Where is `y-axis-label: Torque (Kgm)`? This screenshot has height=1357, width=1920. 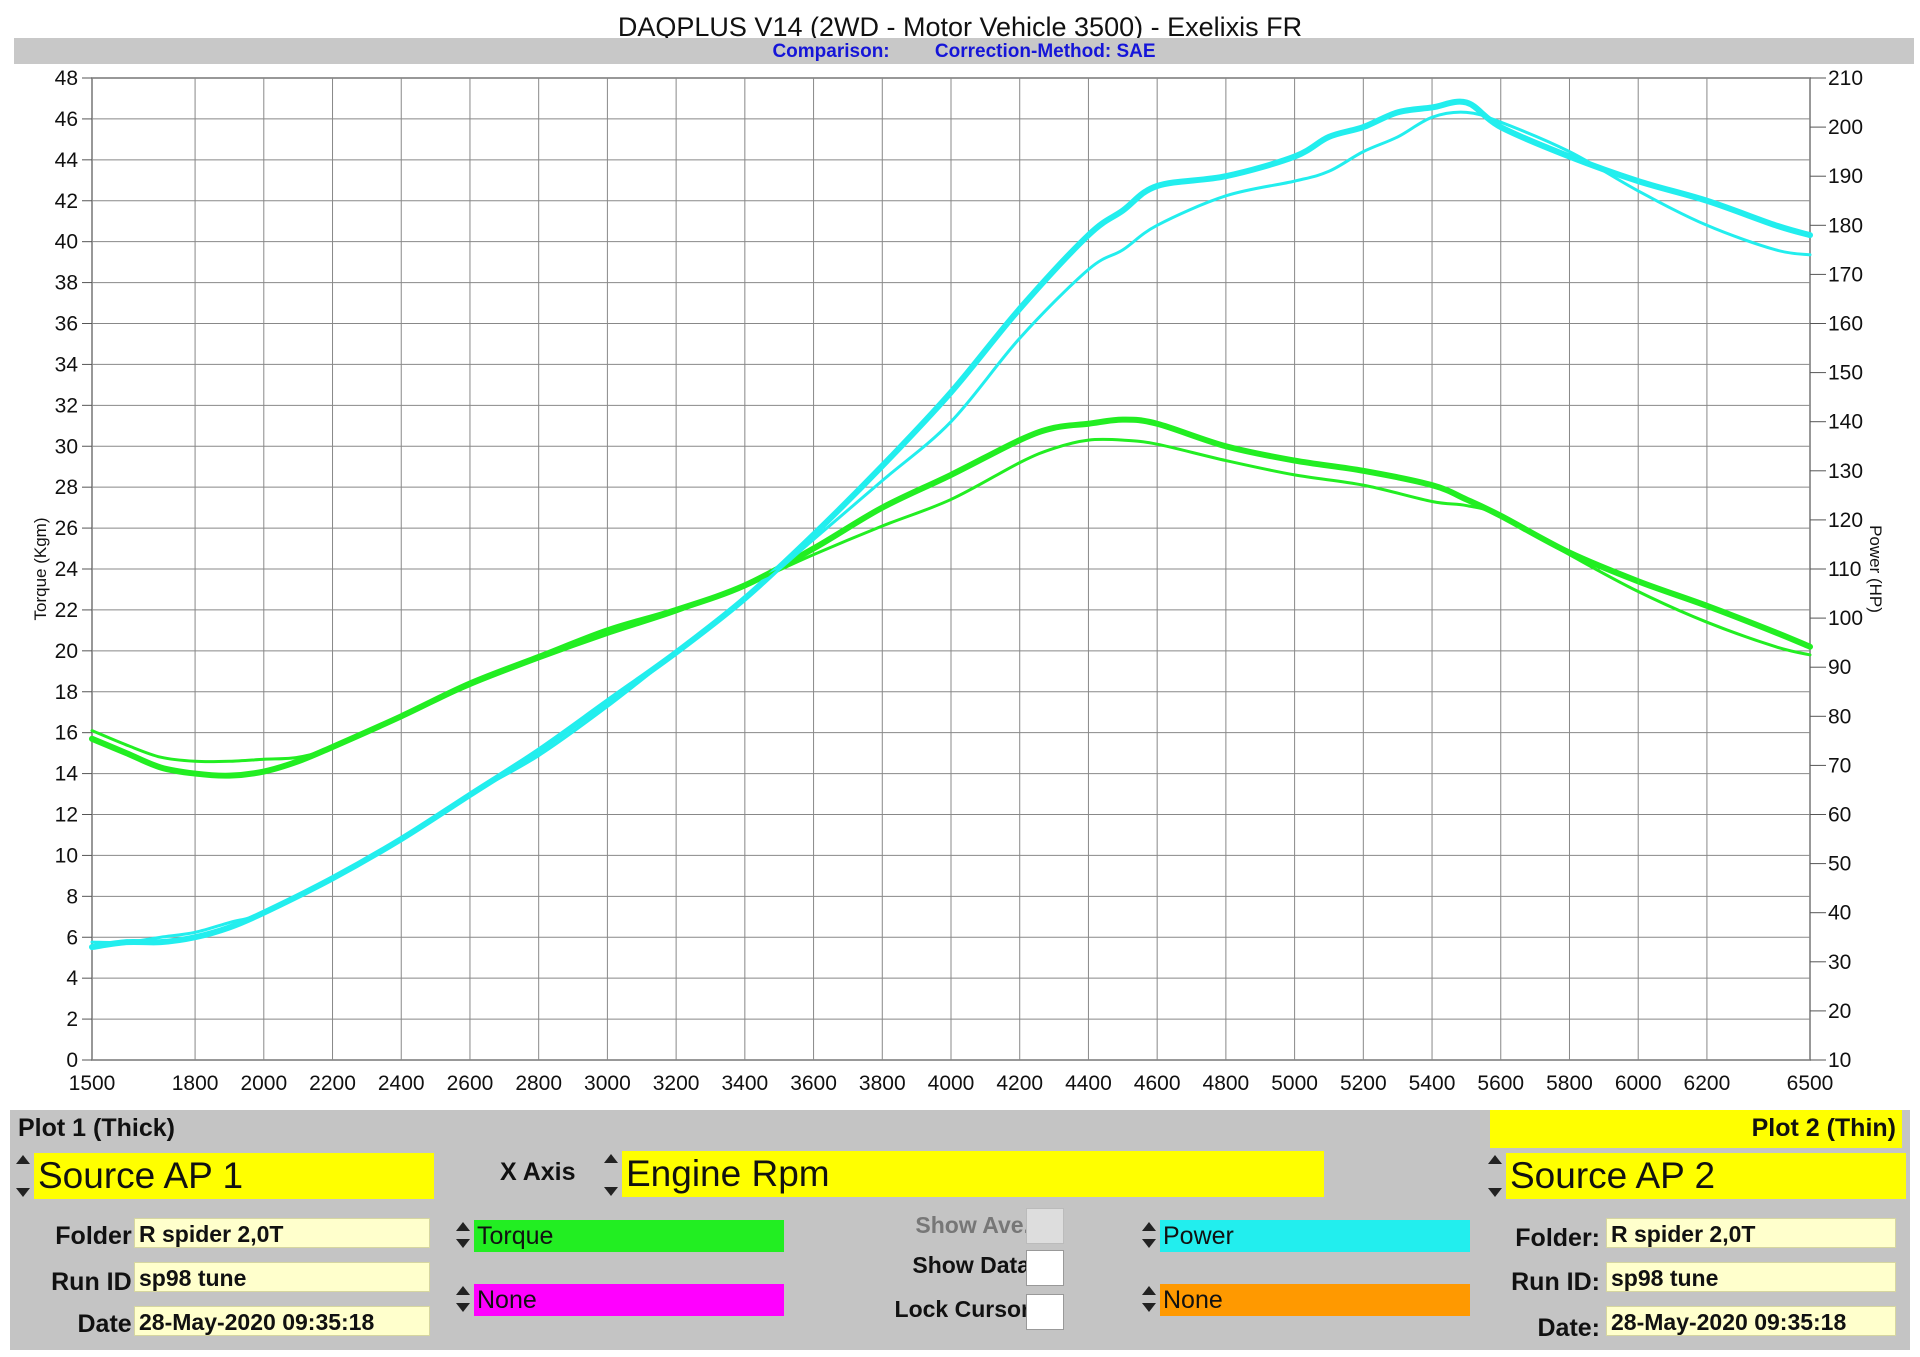 y-axis-label: Torque (Kgm) is located at coordinates (40, 569).